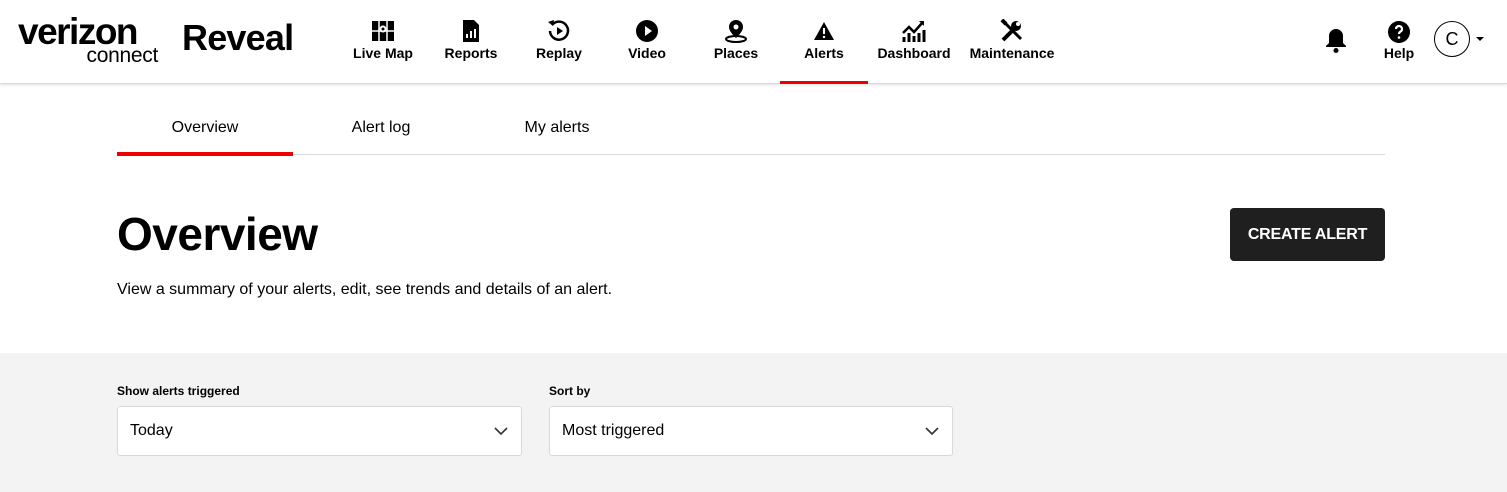 The height and width of the screenshot is (492, 1507). Describe the element at coordinates (1307, 234) in the screenshot. I see `create-alert-button: CREATE ALERT` at that location.